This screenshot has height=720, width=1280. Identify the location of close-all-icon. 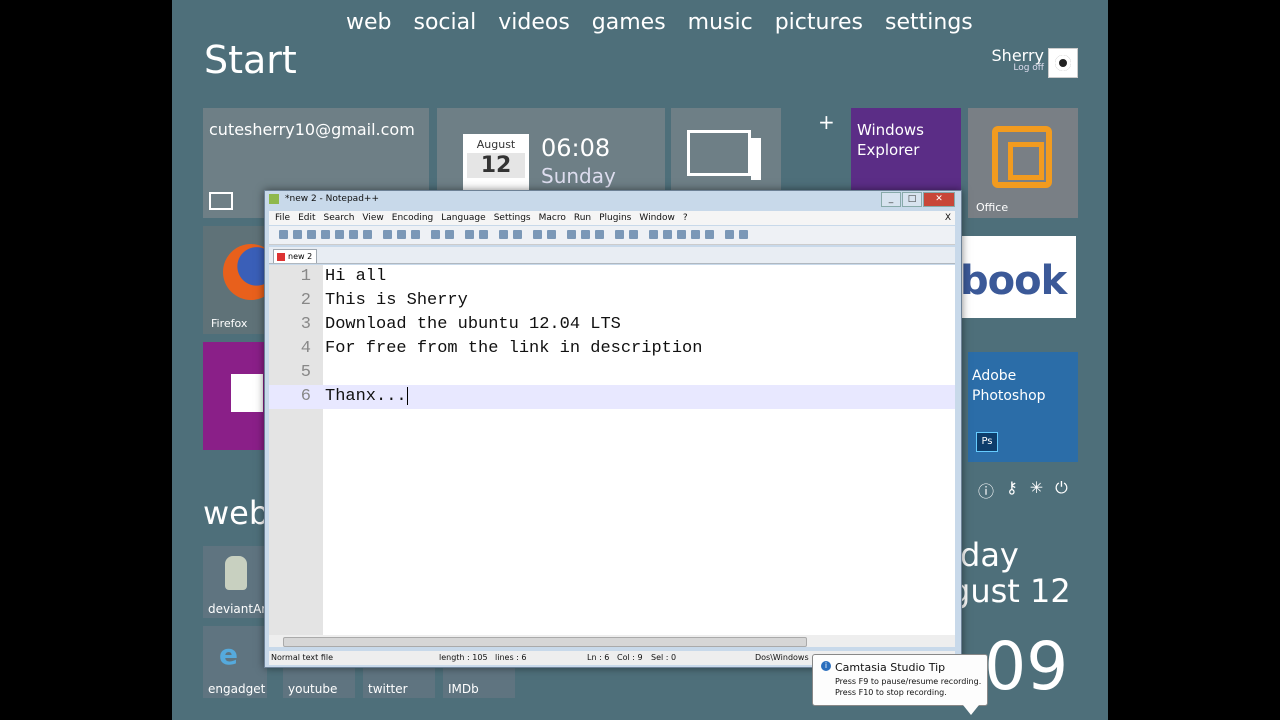
(353, 234).